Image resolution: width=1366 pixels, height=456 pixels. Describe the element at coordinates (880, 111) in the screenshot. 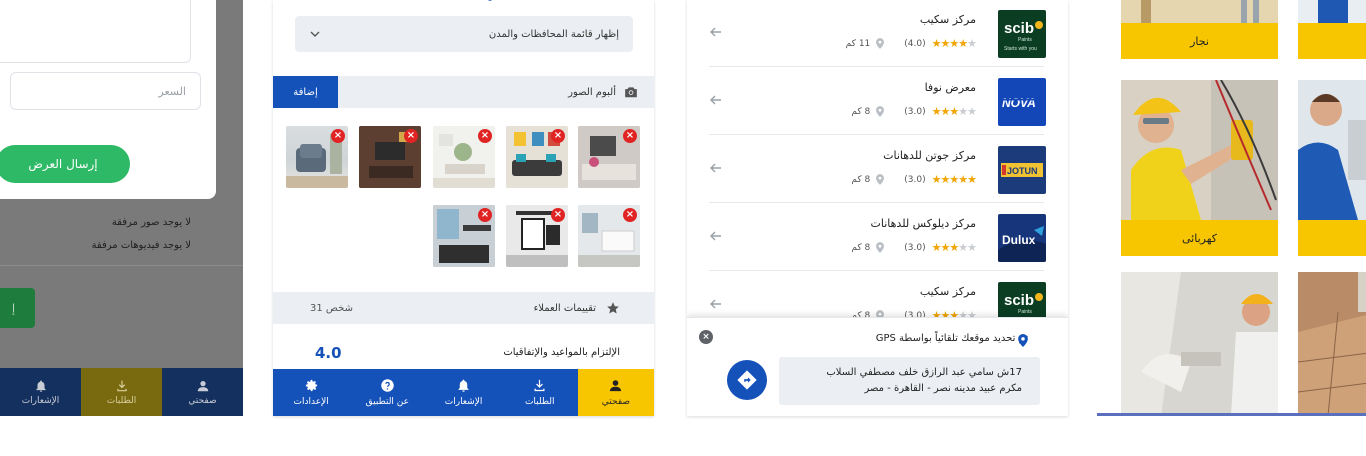

I see `location-pin-icon` at that location.